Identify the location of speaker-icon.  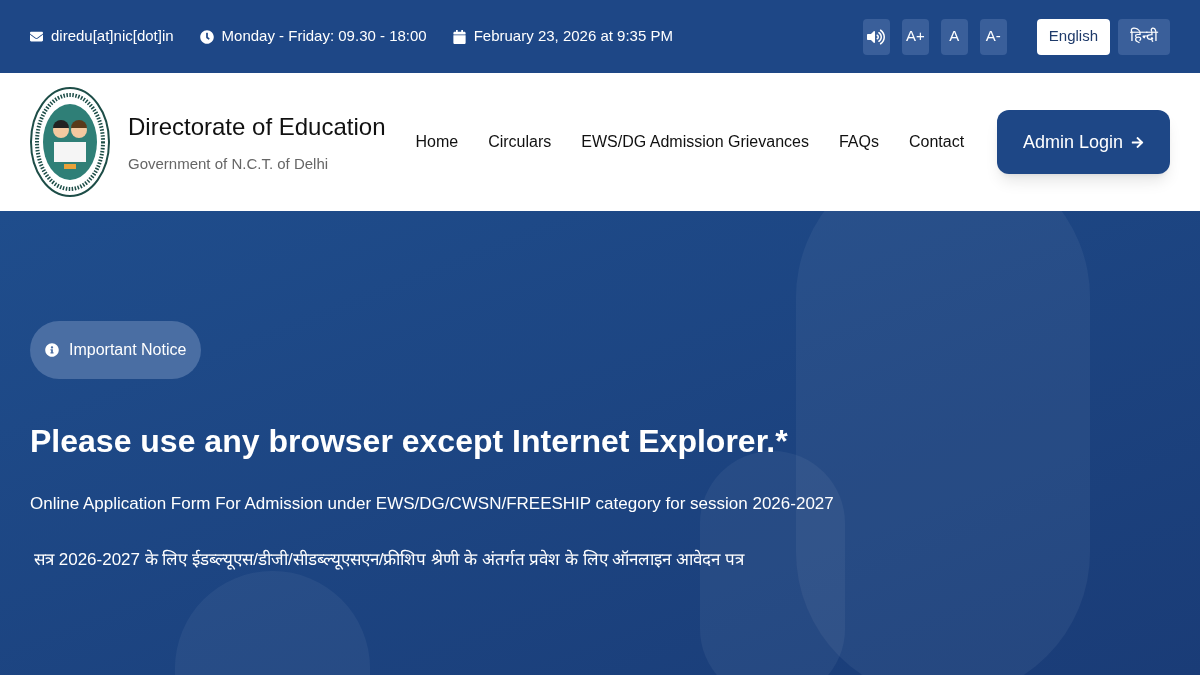
(876, 36).